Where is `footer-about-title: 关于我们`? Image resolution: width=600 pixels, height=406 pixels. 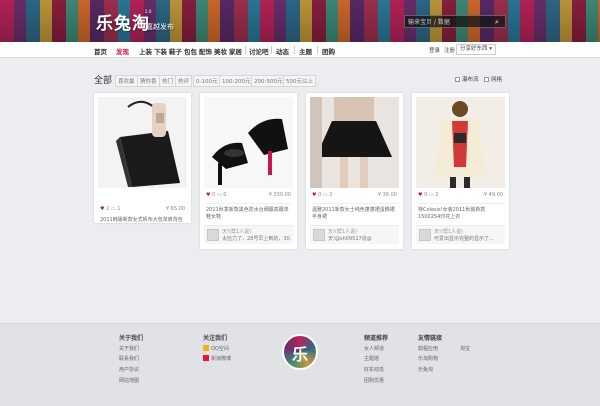
footer-about-title: 关于我们 is located at coordinates (131, 338).